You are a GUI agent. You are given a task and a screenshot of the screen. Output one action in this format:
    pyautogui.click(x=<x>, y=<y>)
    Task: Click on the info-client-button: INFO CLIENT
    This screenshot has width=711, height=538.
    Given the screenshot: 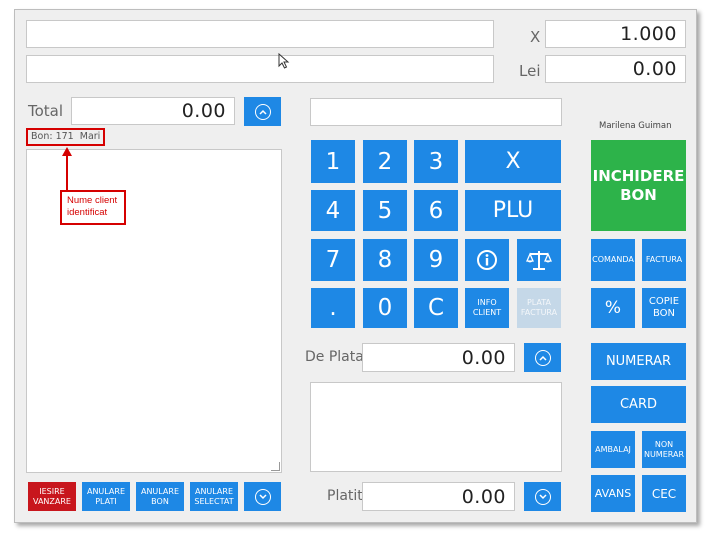 What is the action you would take?
    pyautogui.click(x=487, y=308)
    